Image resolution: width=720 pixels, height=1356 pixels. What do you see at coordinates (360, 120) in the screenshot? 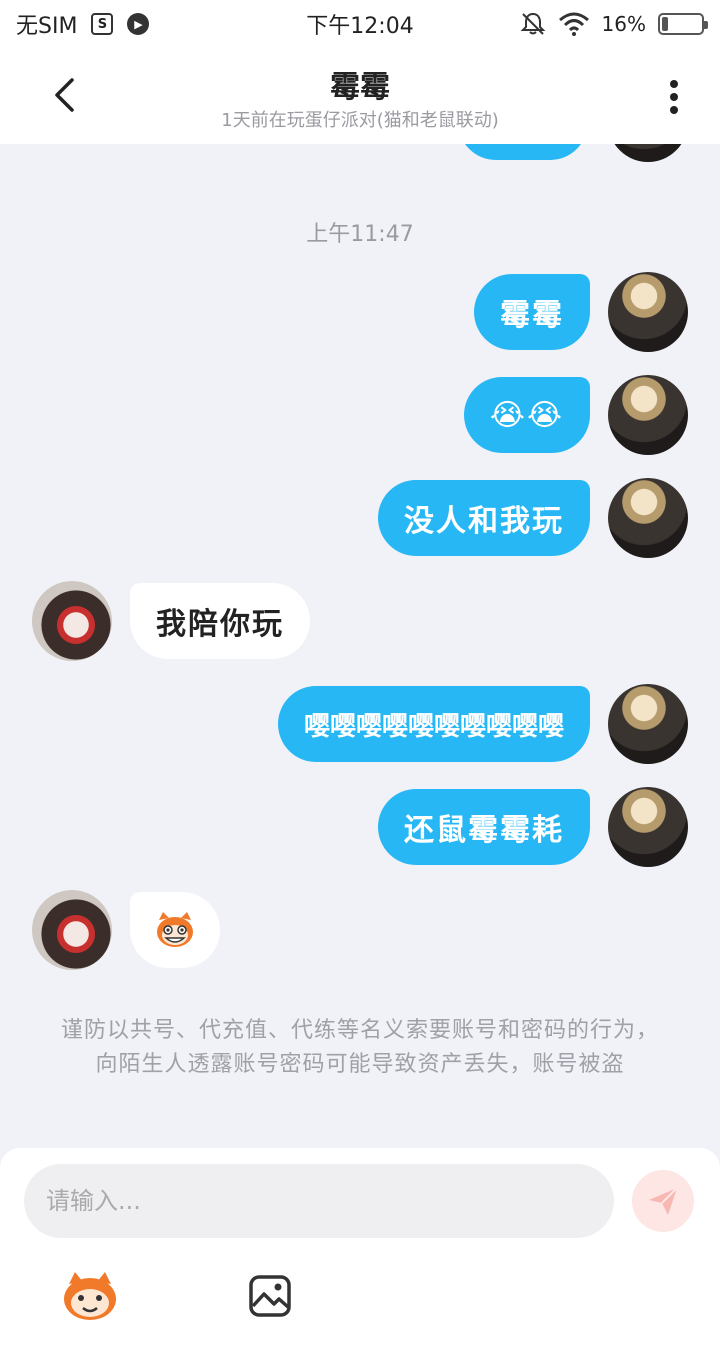
I see `chat-subtitle: 1天前在玩蛋仔派对(猫和老鼠联动)` at bounding box center [360, 120].